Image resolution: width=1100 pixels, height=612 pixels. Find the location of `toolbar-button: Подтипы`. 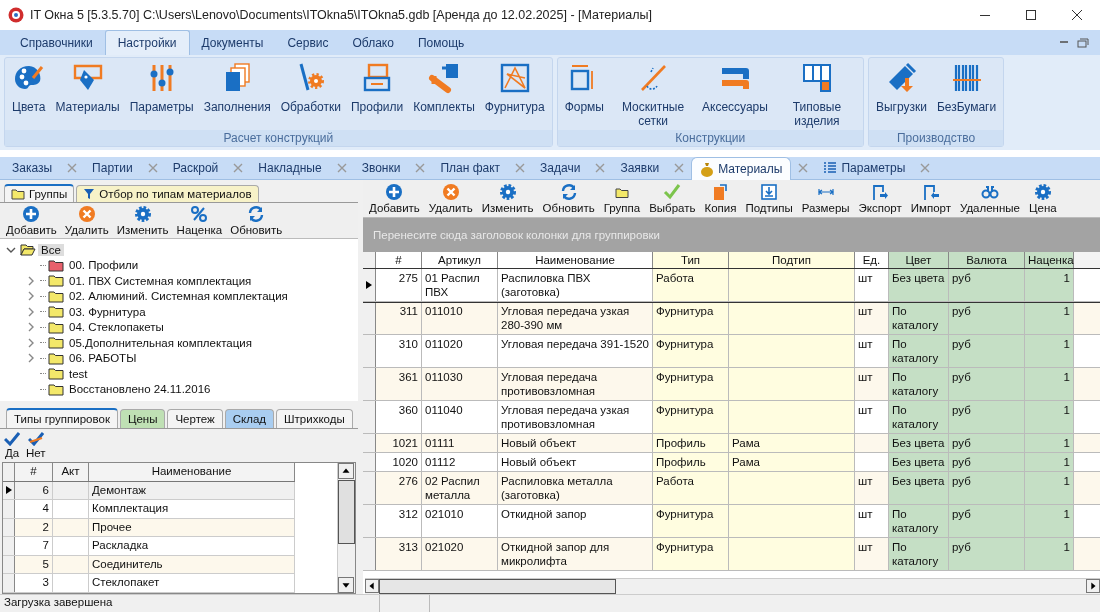

toolbar-button: Подтипы is located at coordinates (769, 198).